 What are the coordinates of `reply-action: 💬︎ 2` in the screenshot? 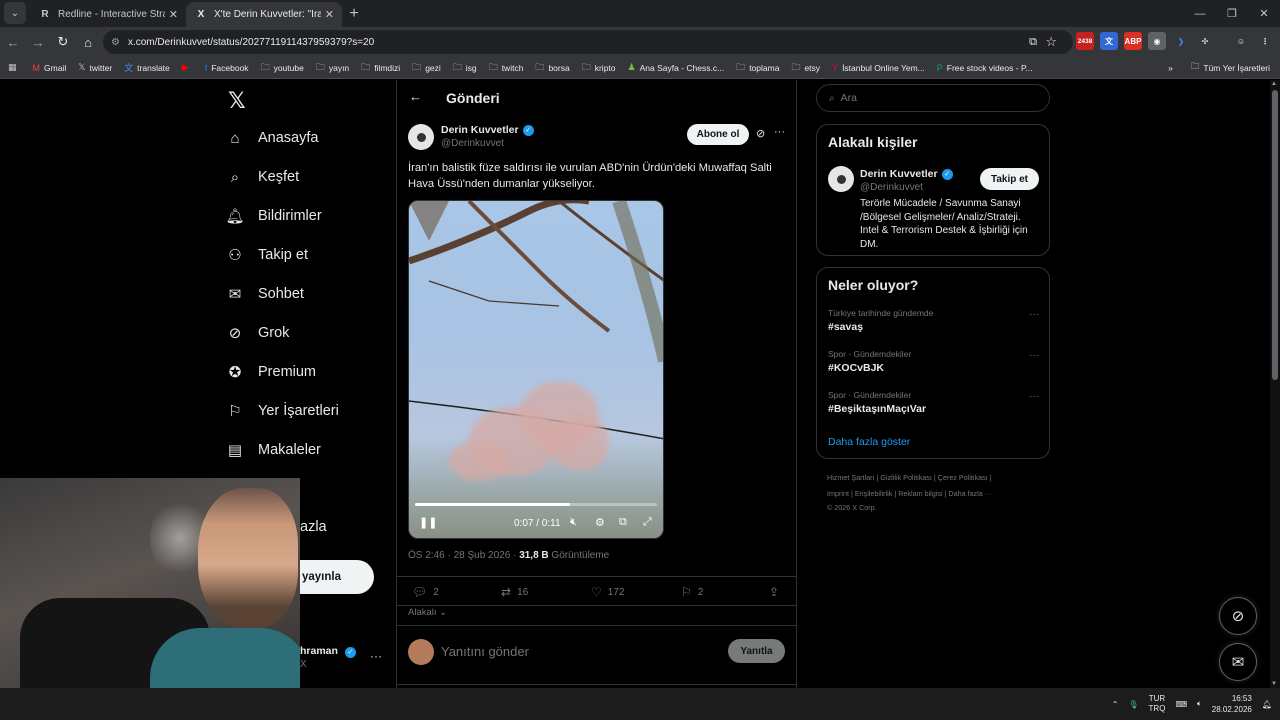 It's located at (425, 592).